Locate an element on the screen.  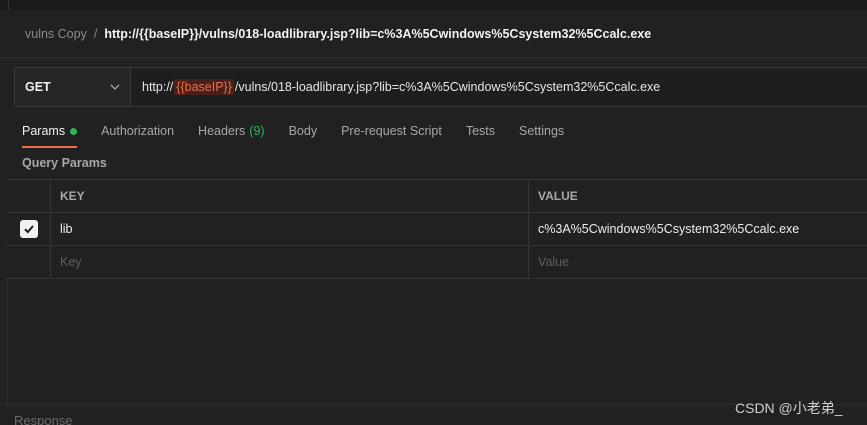
breadcrumb-collection: vulns Copy is located at coordinates (56, 34).